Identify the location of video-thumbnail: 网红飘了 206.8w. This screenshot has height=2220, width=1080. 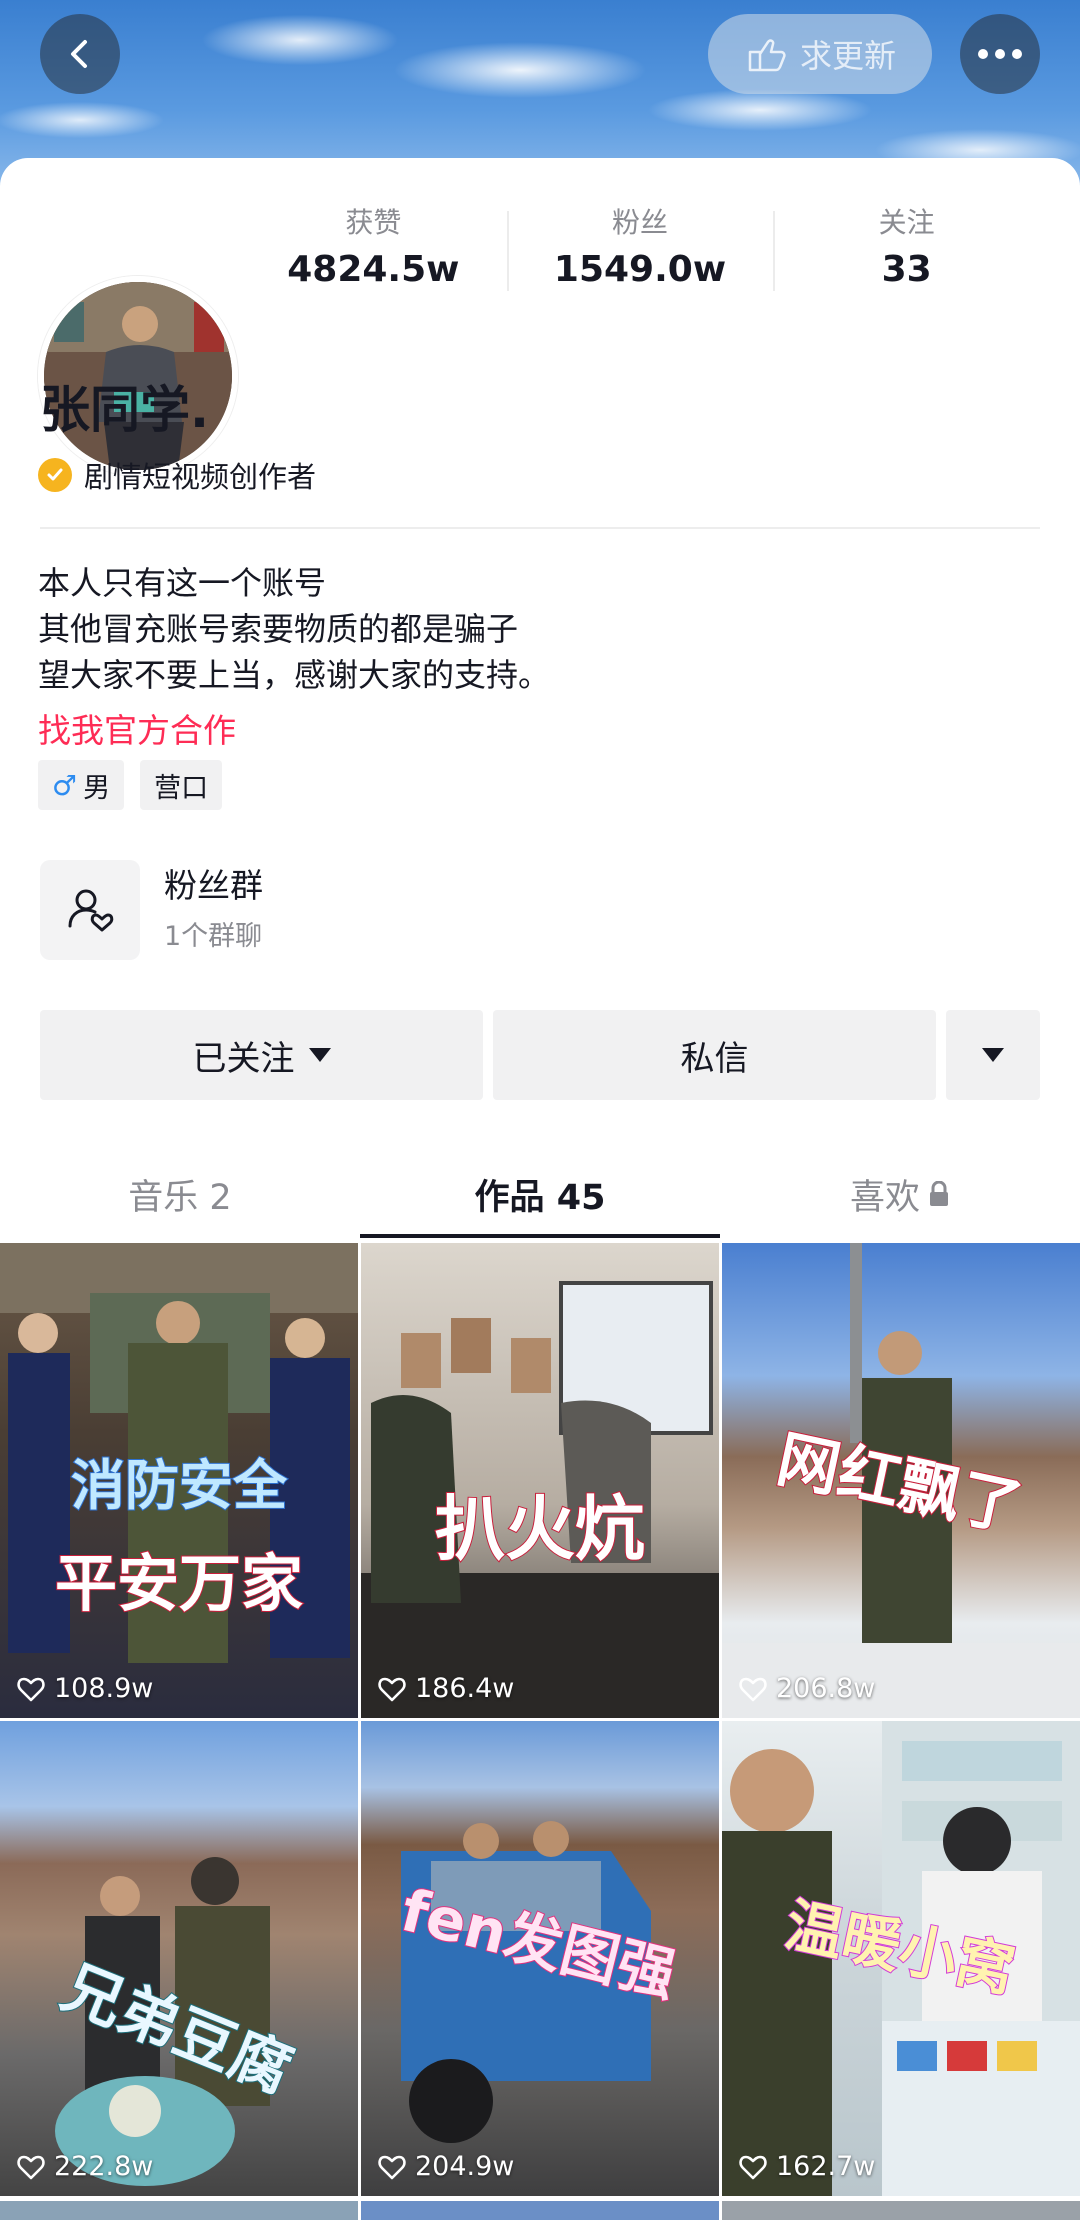
(901, 1480).